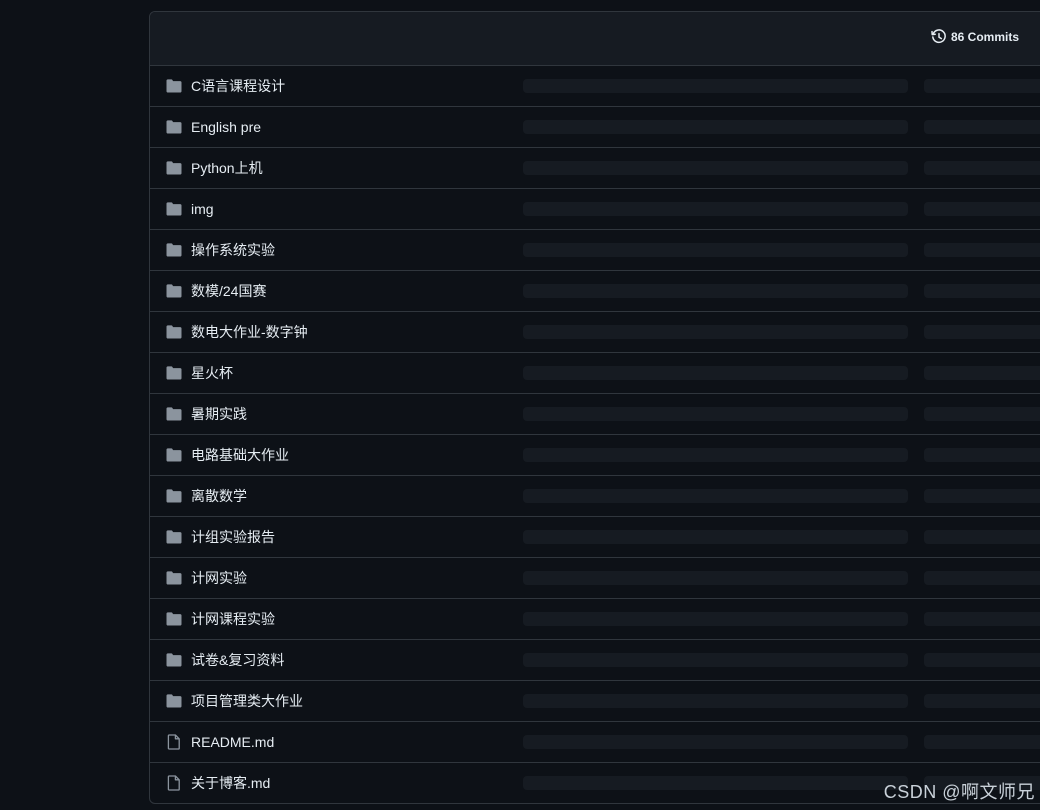  What do you see at coordinates (233, 537) in the screenshot?
I see `file-name-link: 计组实验报告` at bounding box center [233, 537].